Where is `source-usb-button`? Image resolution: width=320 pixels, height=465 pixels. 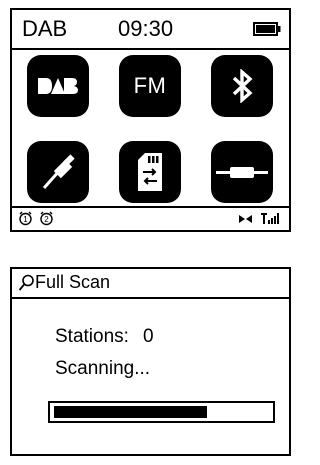
source-usb-button is located at coordinates (58, 172).